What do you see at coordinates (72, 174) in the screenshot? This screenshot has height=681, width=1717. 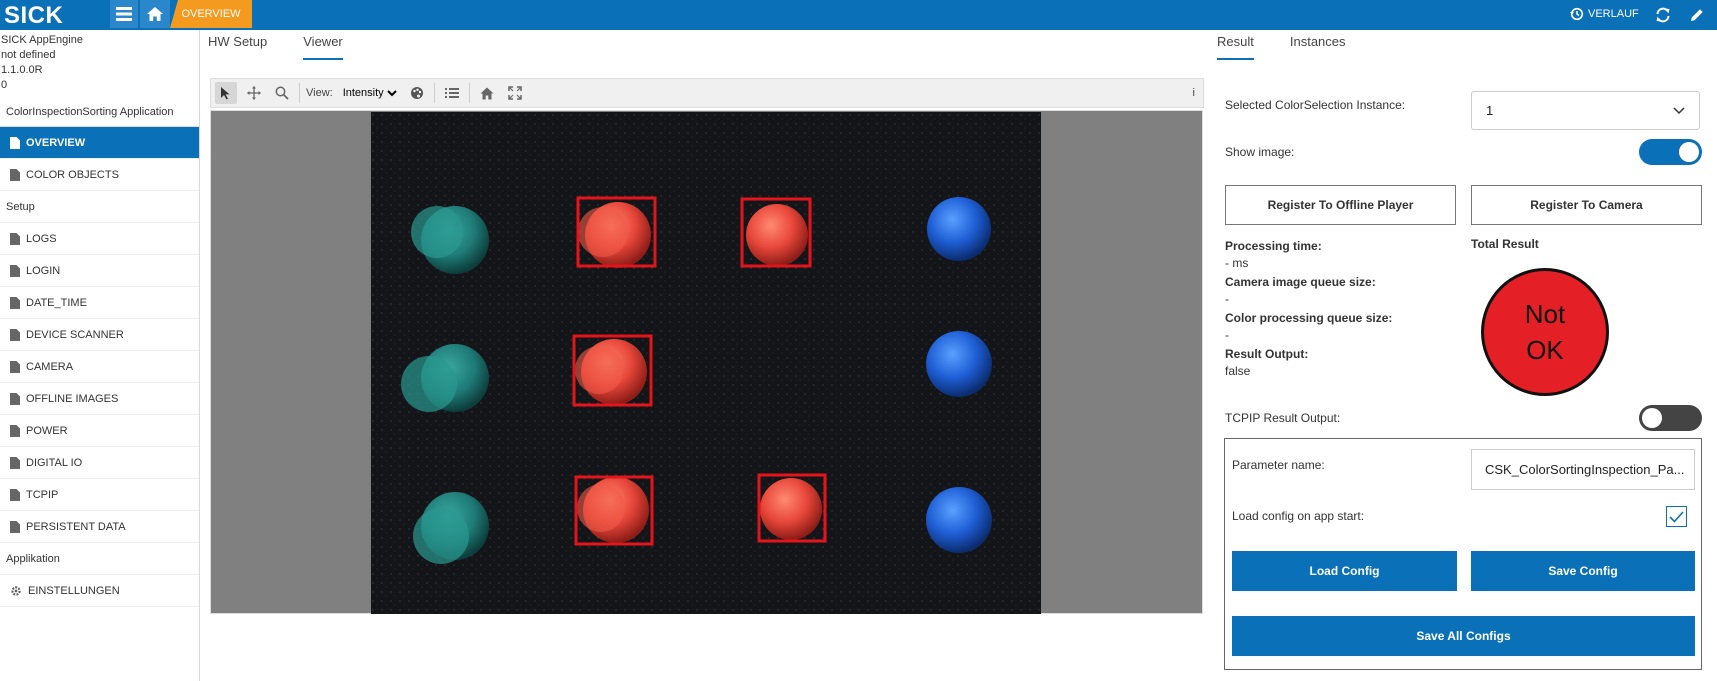 I see `sidebar-item-label: COLOR OBJECTS` at bounding box center [72, 174].